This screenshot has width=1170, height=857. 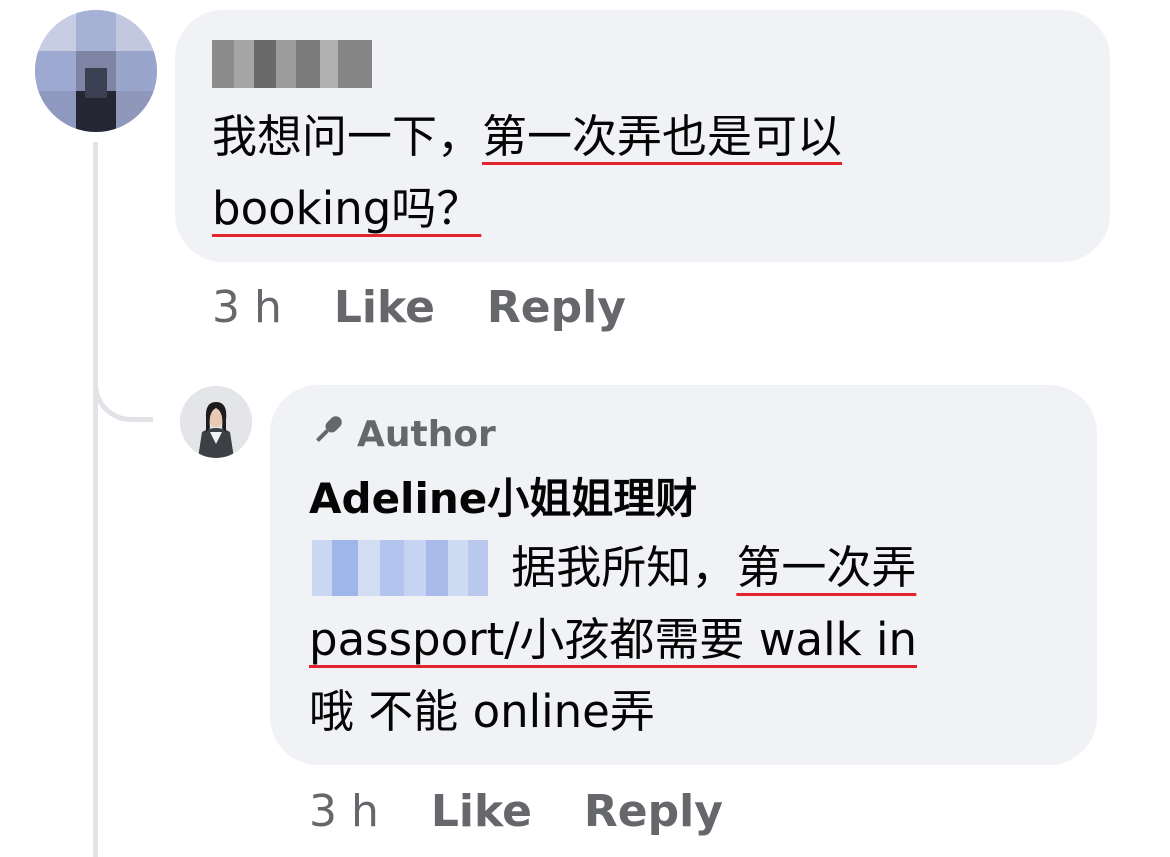 I want to click on commenter-avatar, so click(x=96, y=71).